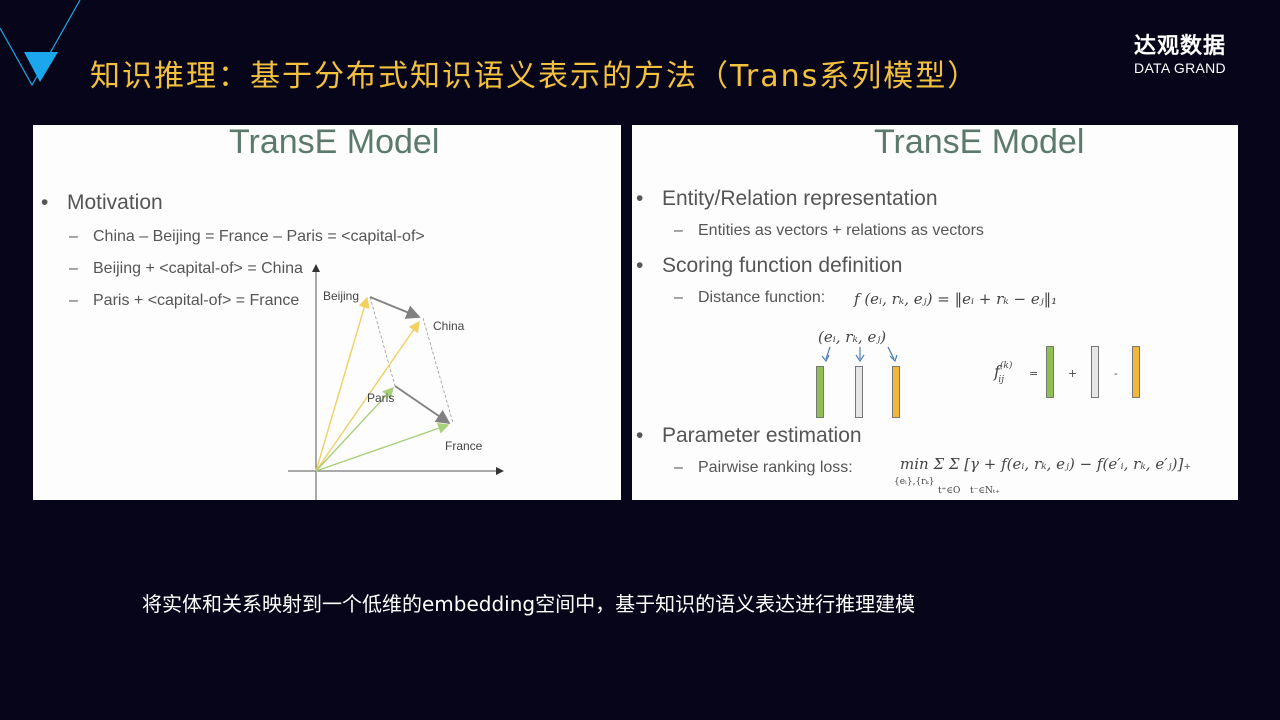 The image size is (1280, 720). What do you see at coordinates (1034, 373) in the screenshot?
I see `op-equals: =` at bounding box center [1034, 373].